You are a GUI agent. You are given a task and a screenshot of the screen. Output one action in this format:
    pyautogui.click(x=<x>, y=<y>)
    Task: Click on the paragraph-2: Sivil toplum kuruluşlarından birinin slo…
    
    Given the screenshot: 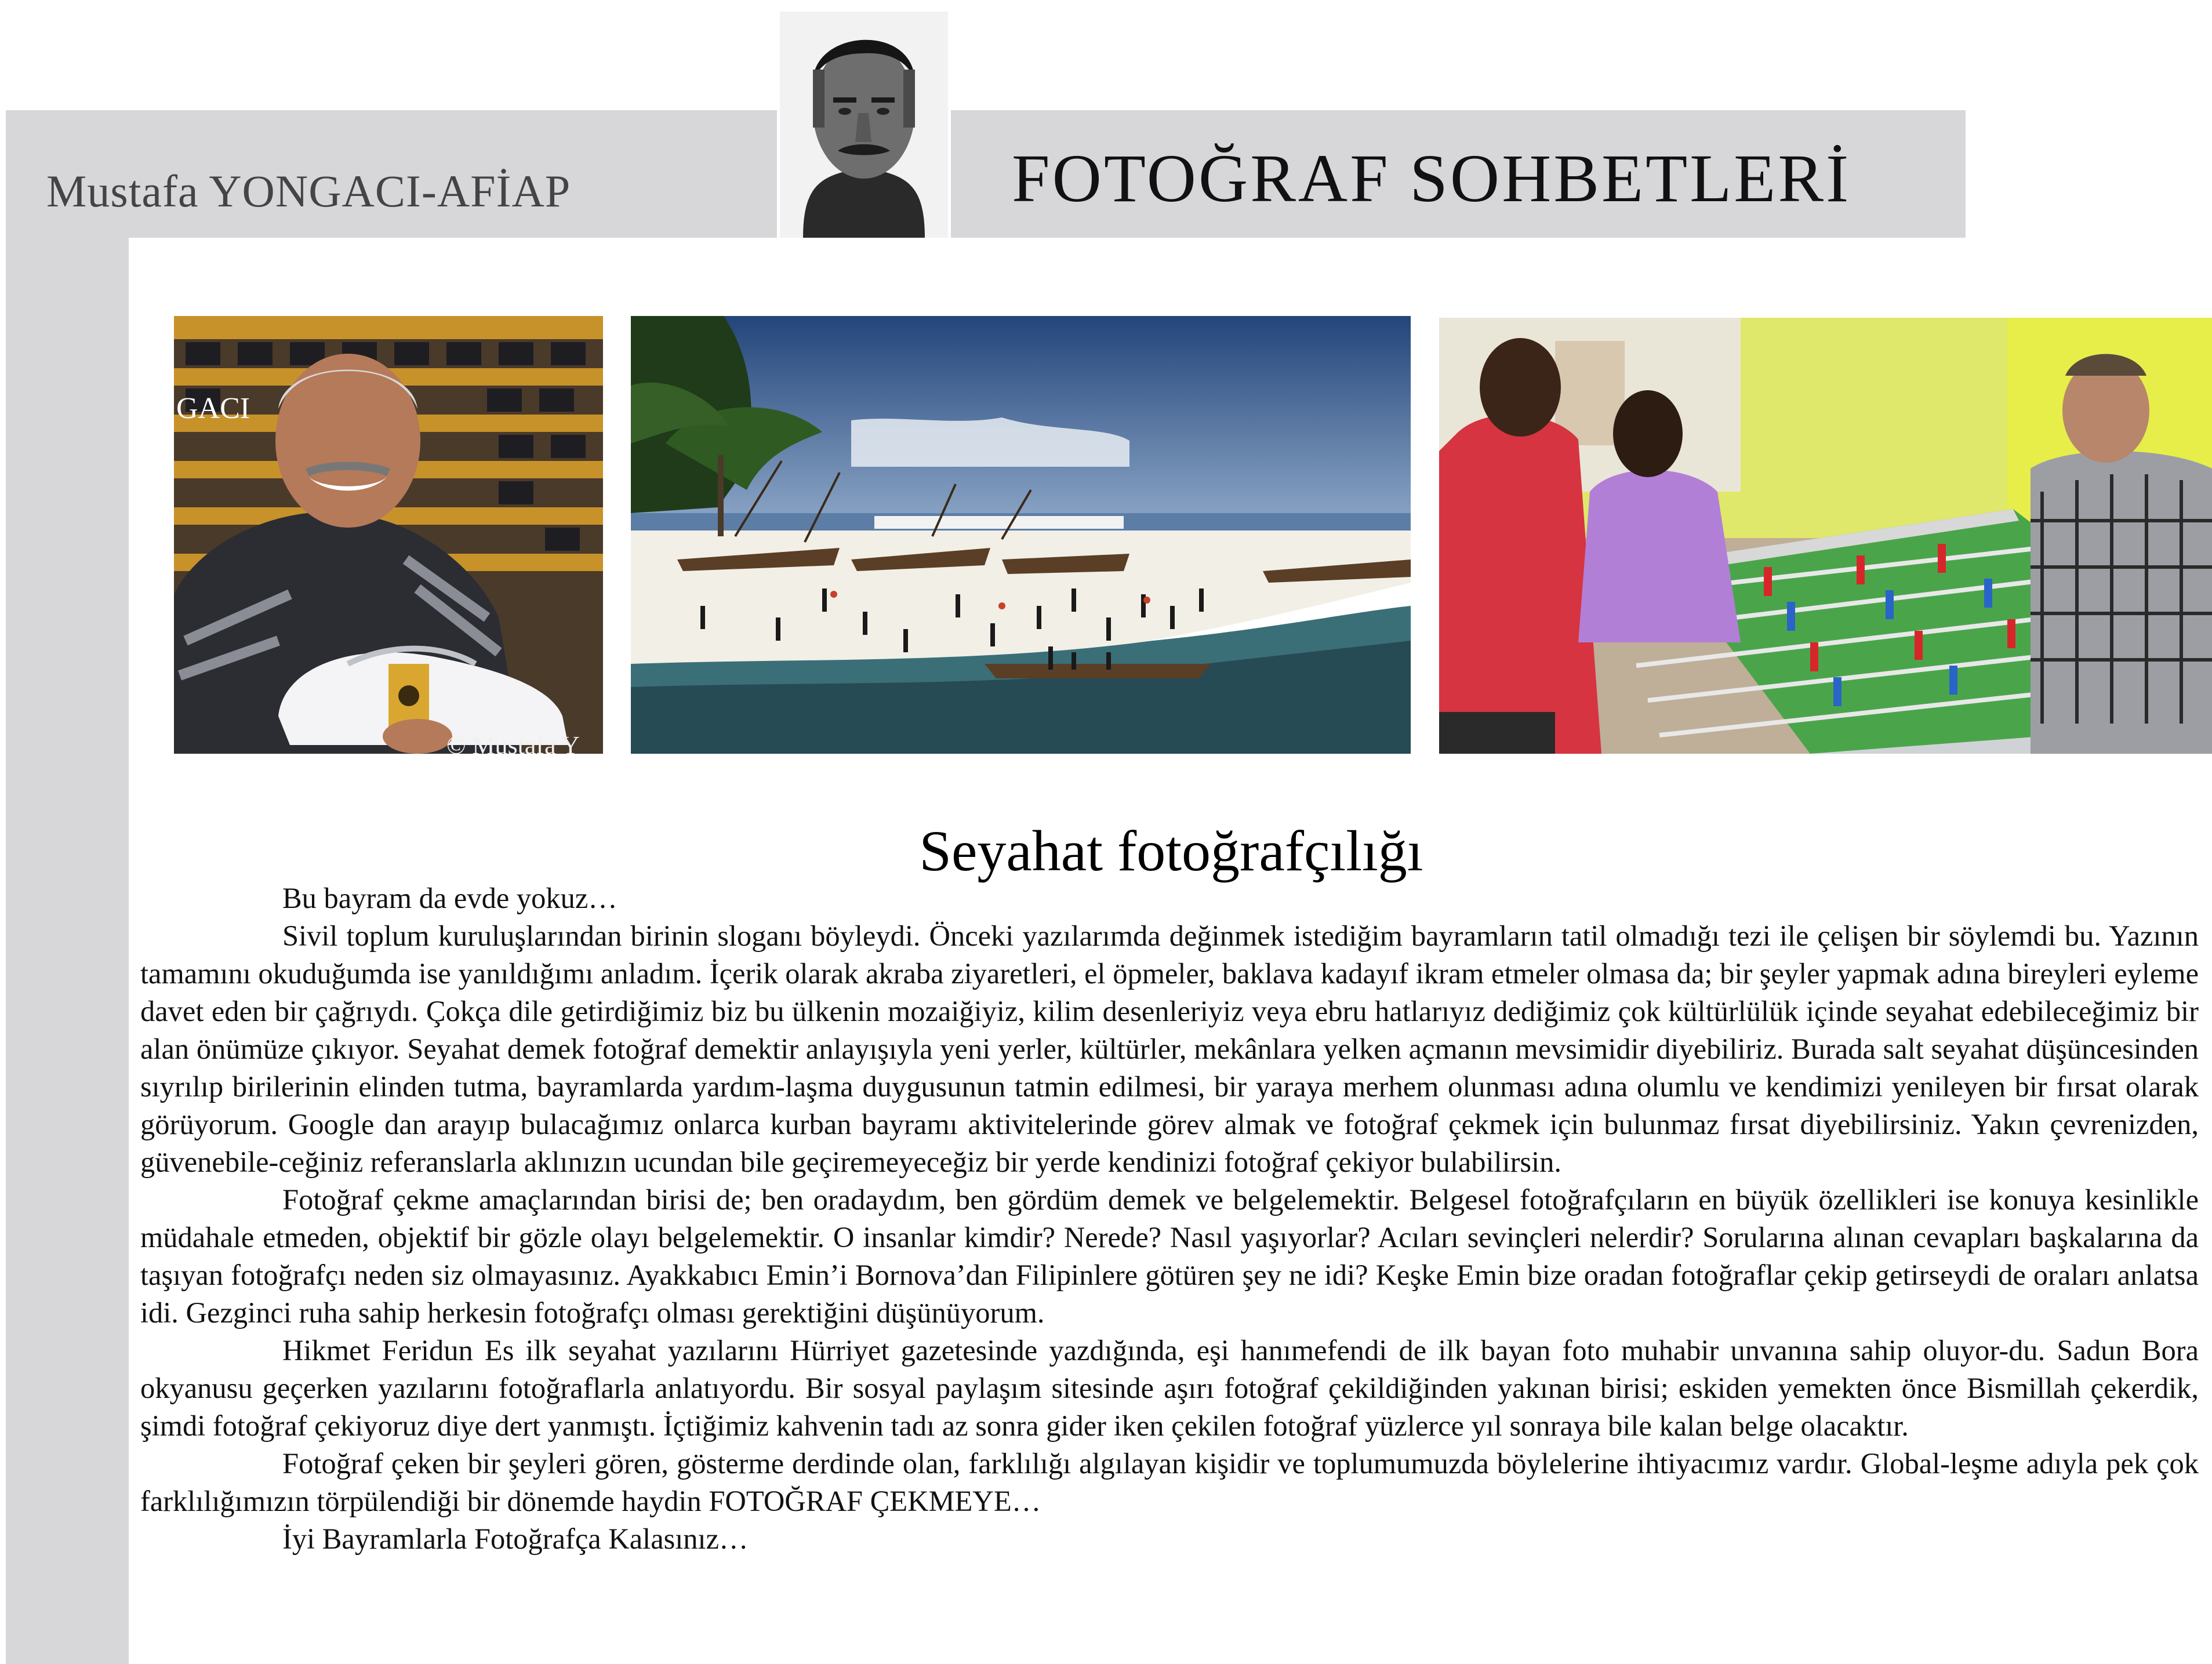 What is the action you would take?
    pyautogui.click(x=1170, y=1049)
    